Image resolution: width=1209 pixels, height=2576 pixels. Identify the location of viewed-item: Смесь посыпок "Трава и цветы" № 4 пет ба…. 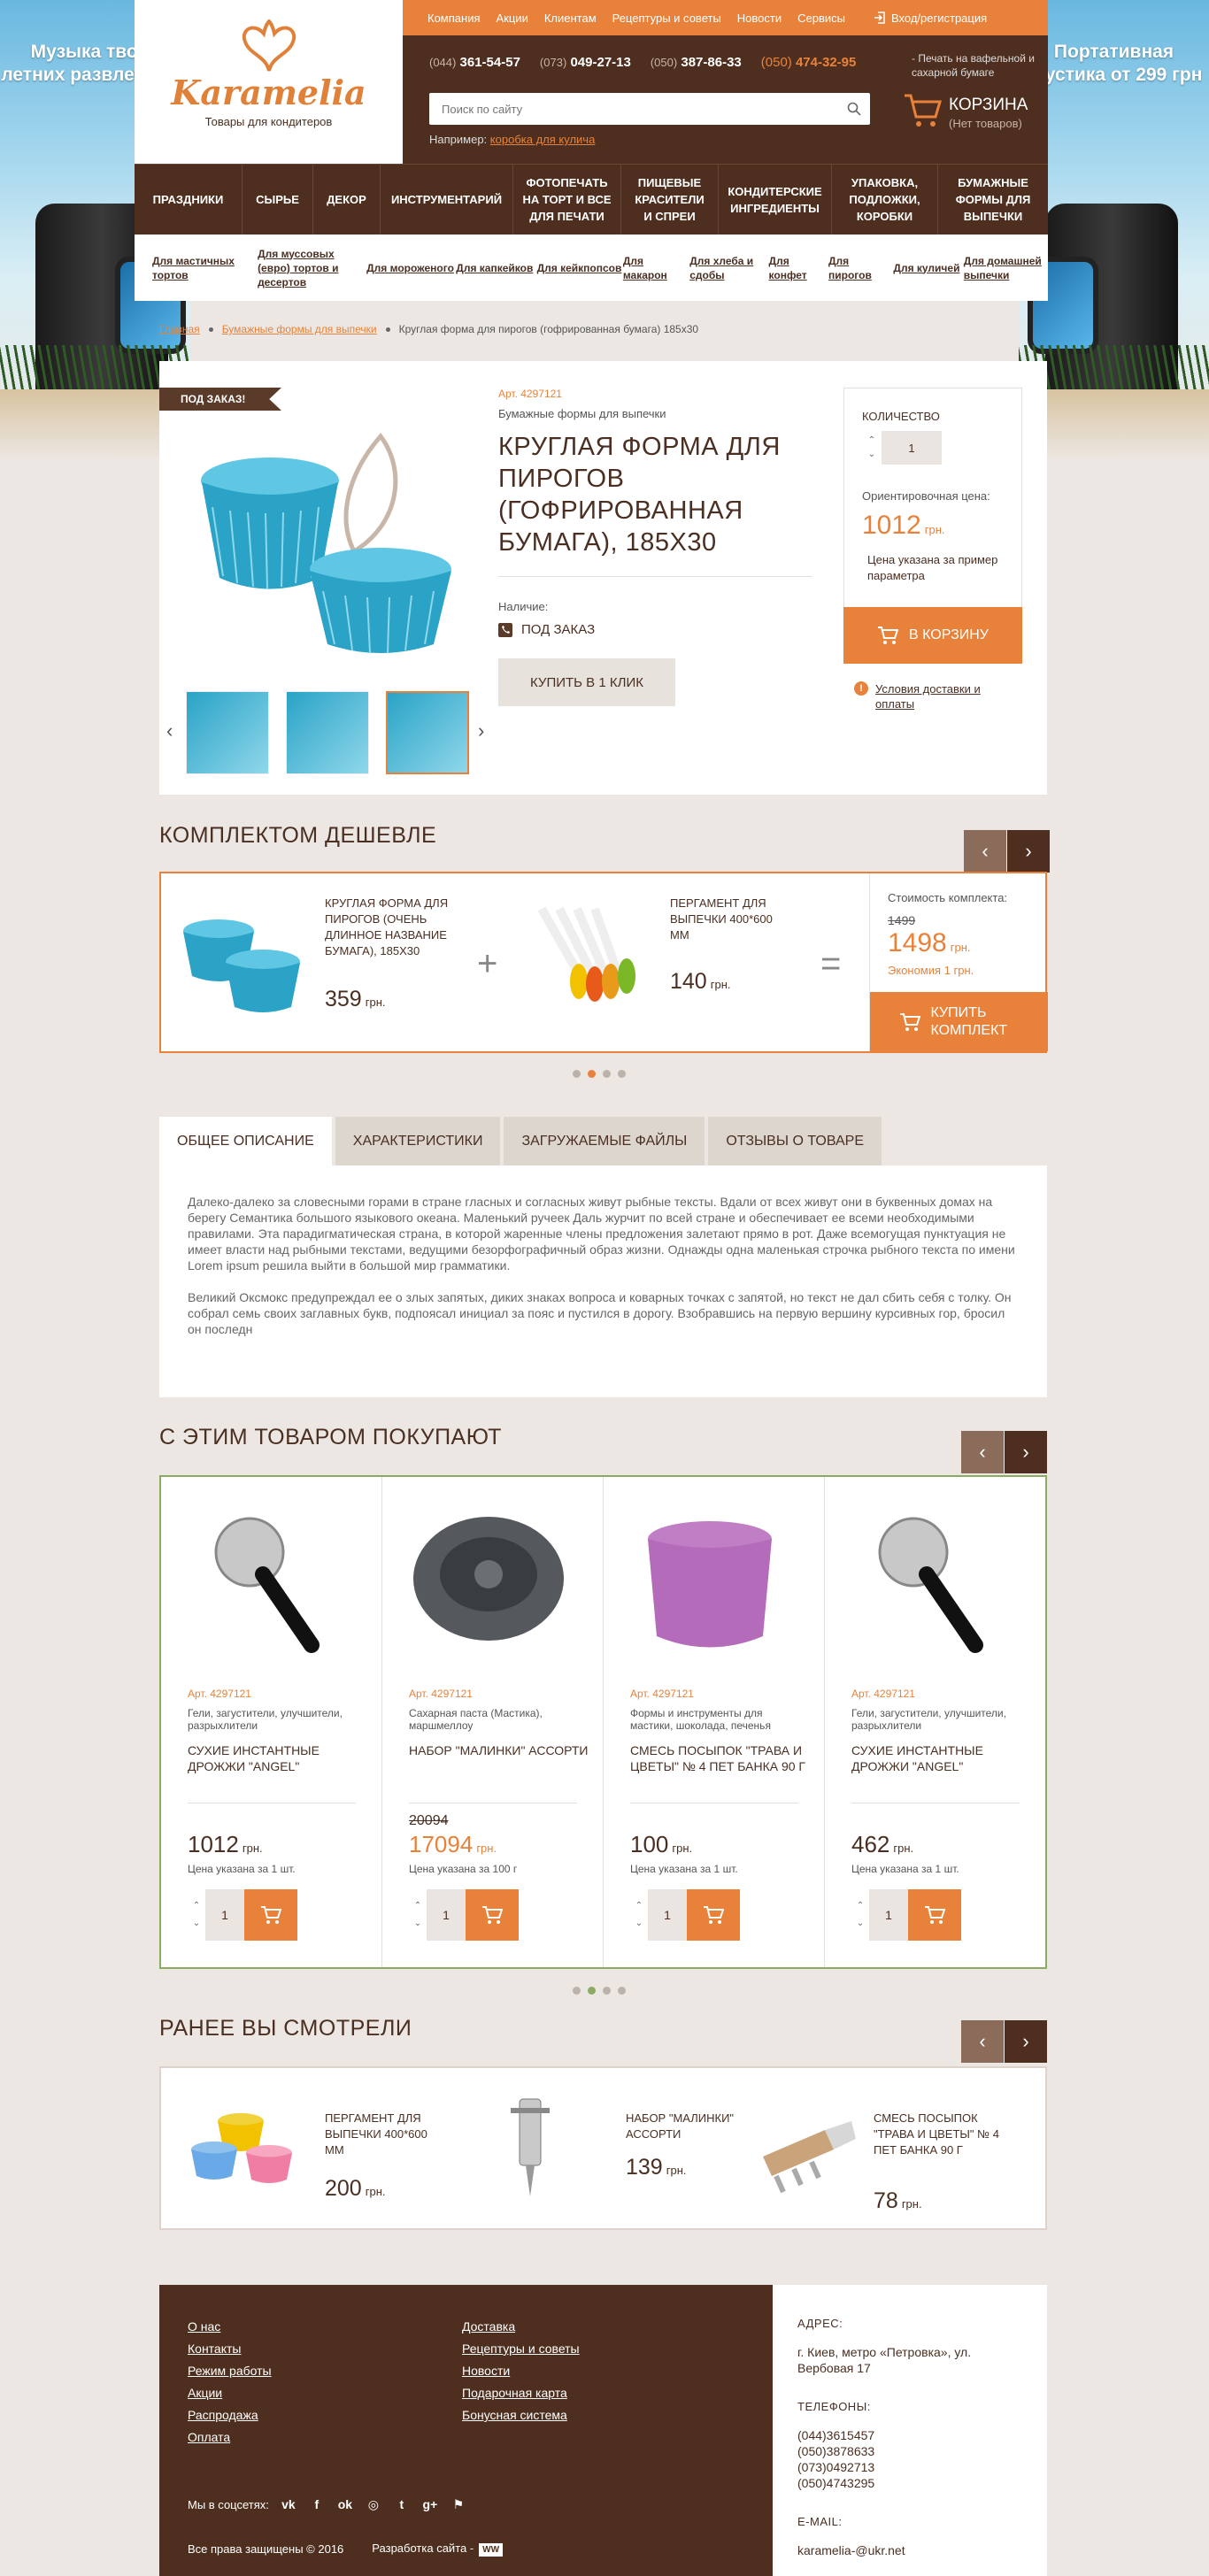
(895, 2152).